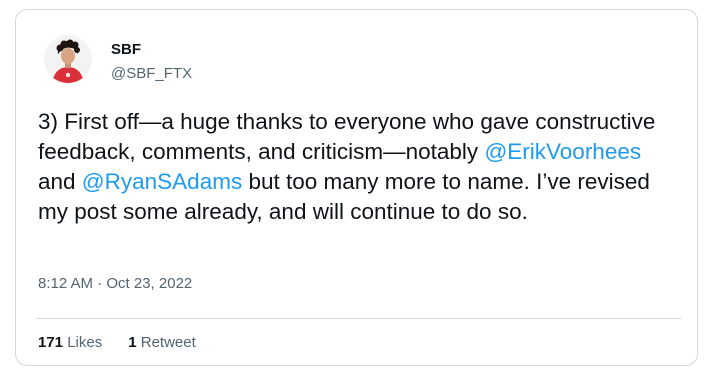  I want to click on mention-link-erikvoorhees: @ErikVoorhees, so click(562, 151).